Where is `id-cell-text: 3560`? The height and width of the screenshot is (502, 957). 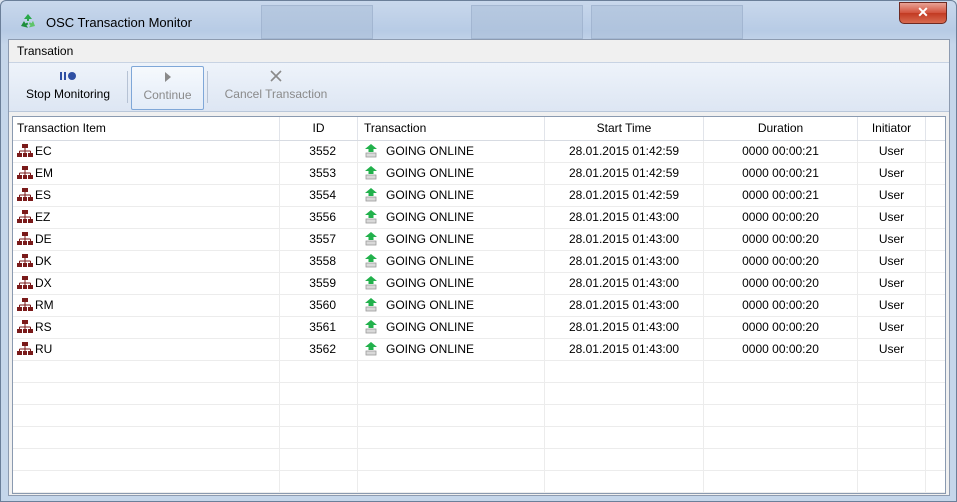
id-cell-text: 3560 is located at coordinates (322, 305).